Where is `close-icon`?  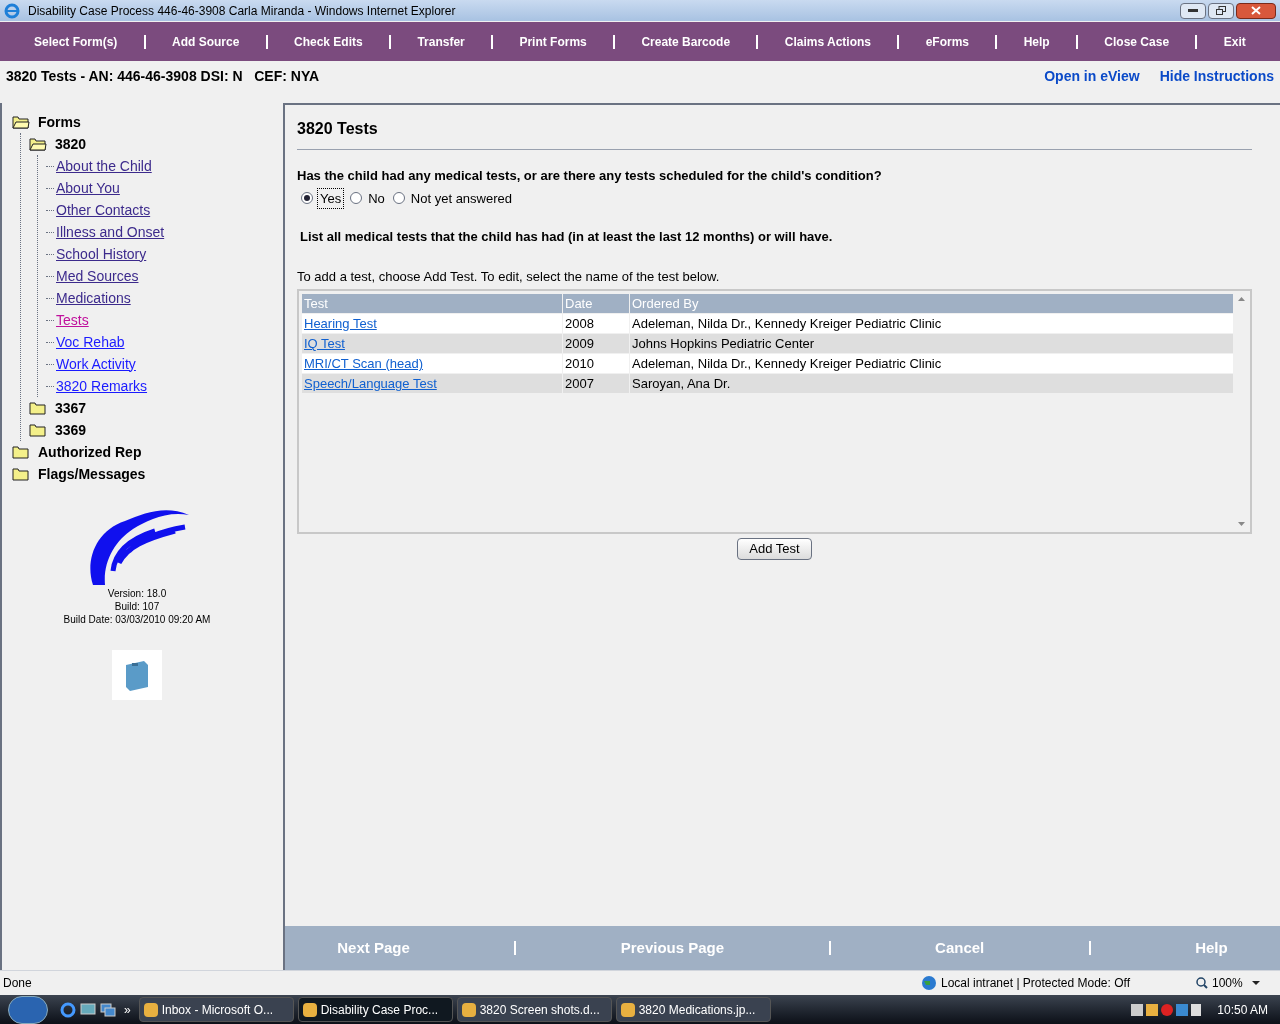
close-icon is located at coordinates (1256, 10).